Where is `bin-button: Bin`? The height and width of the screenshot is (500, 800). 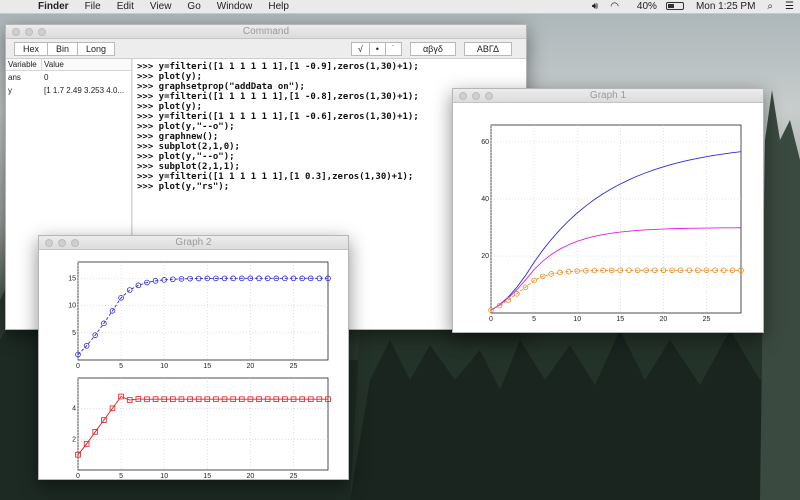 bin-button: Bin is located at coordinates (63, 48).